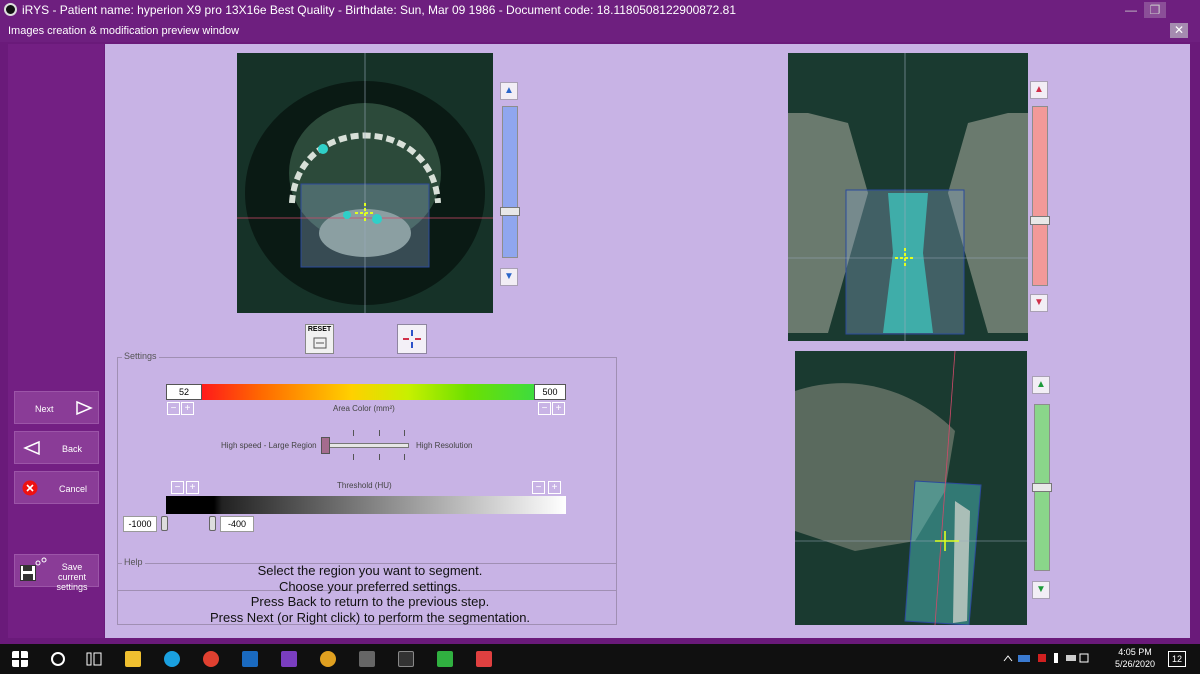 This screenshot has height=674, width=1200. Describe the element at coordinates (73, 489) in the screenshot. I see `cancel-label: Cancel` at that location.